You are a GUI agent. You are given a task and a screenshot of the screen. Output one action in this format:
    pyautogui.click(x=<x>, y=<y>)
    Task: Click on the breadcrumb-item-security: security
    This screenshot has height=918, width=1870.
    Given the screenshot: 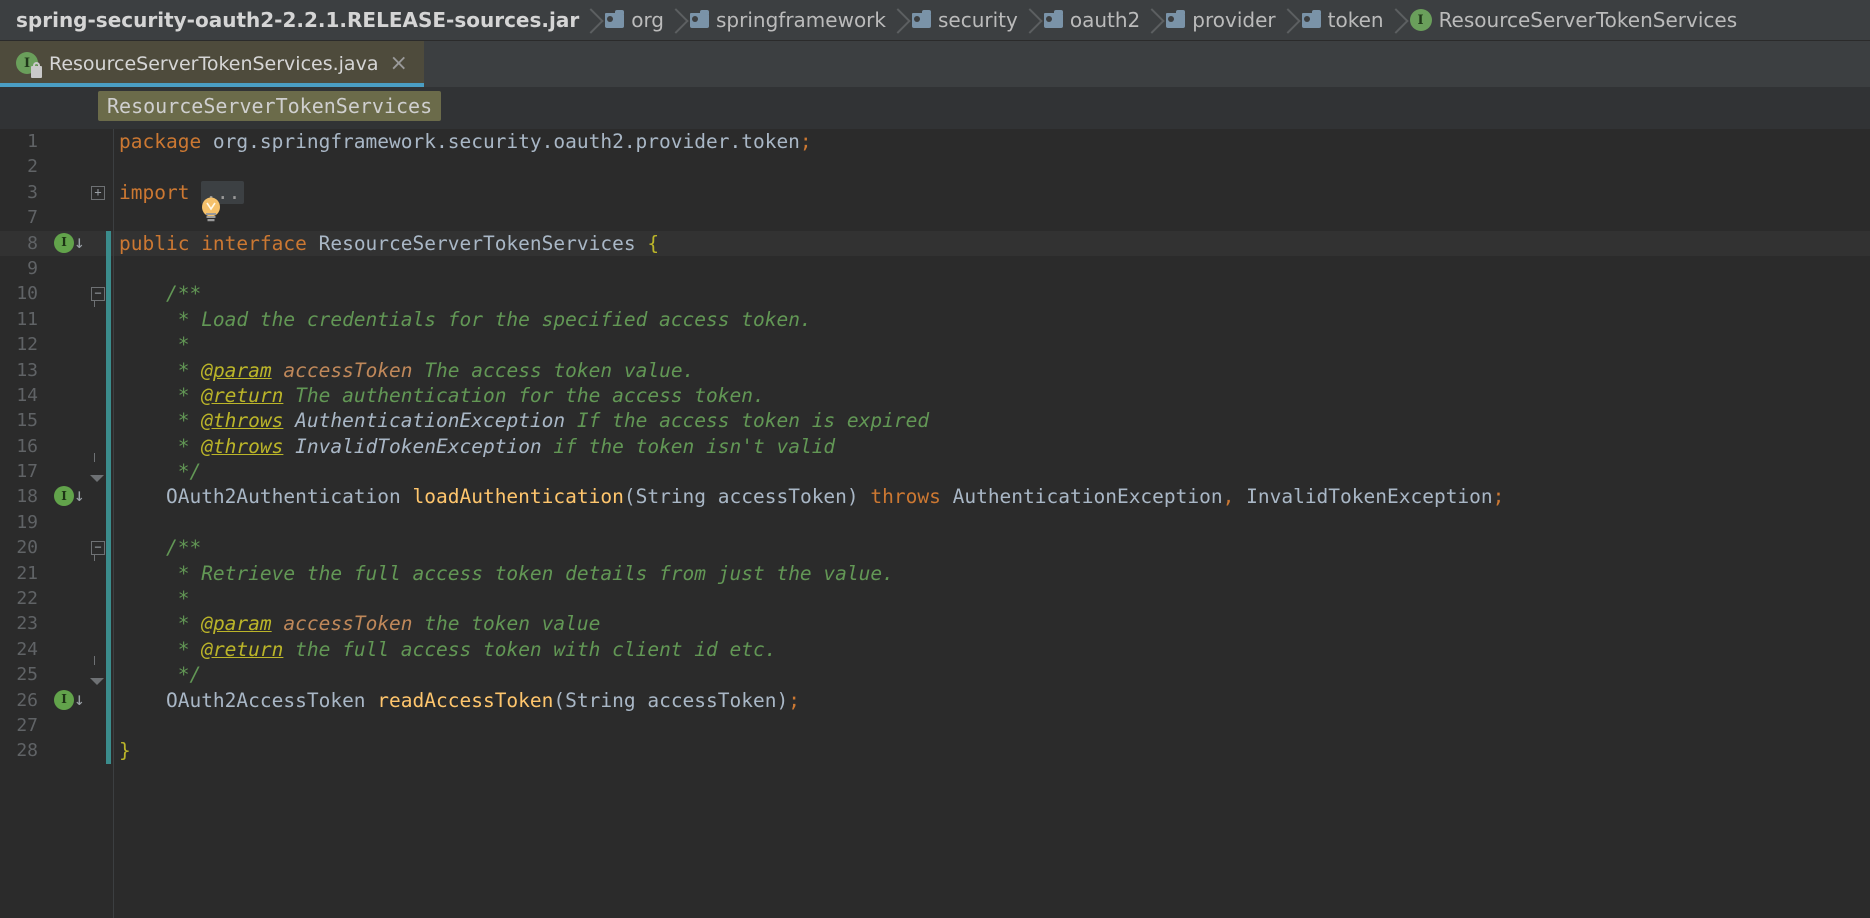 What is the action you would take?
    pyautogui.click(x=964, y=20)
    